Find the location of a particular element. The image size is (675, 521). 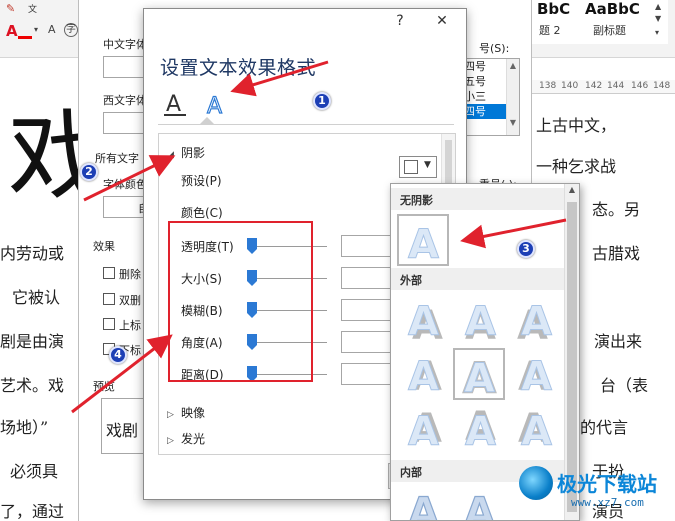

text-effects-icon: A is located at coordinates (214, 106).